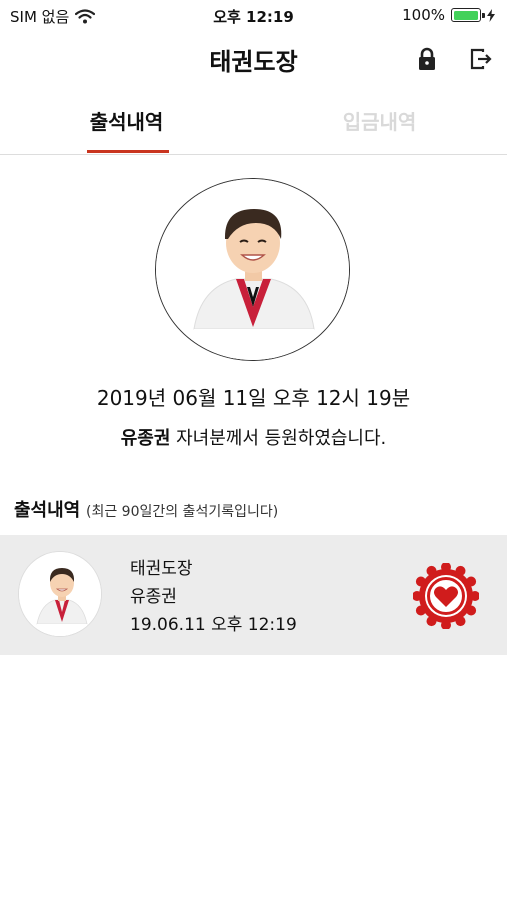  I want to click on student-photo-image, so click(252, 269).